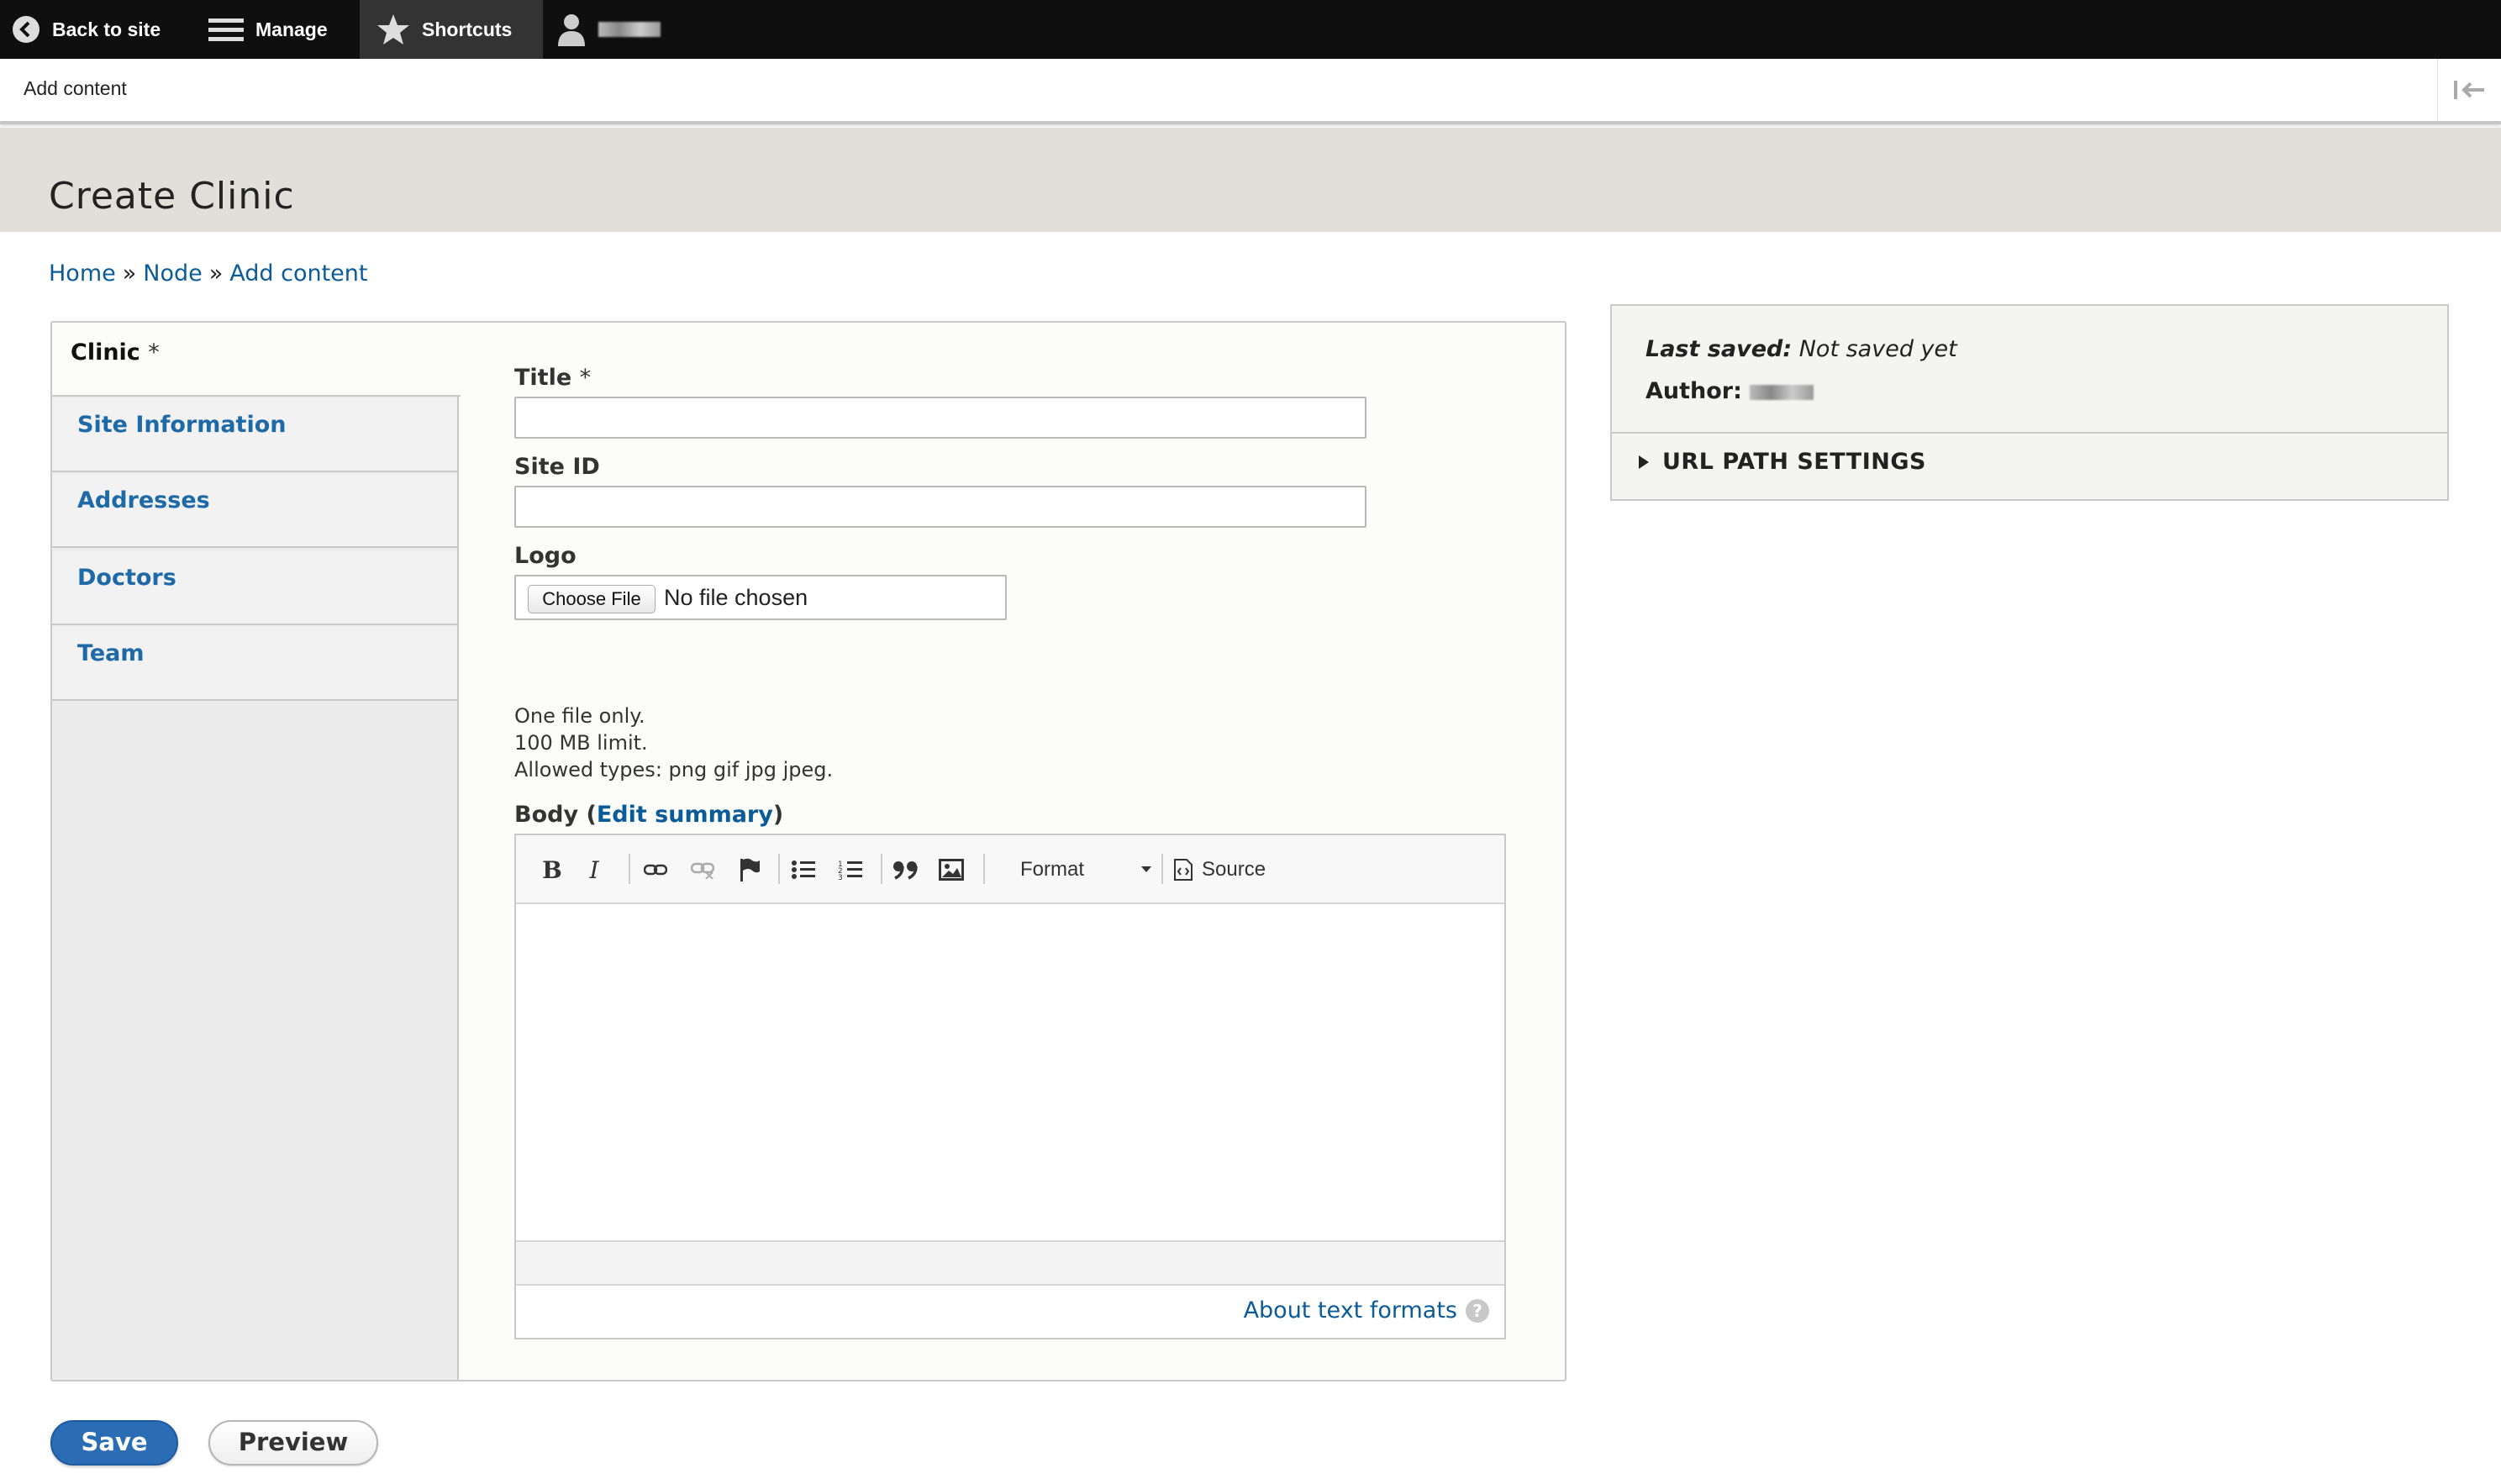 This screenshot has height=1484, width=2501. I want to click on tab-addresses: Addresses, so click(254, 511).